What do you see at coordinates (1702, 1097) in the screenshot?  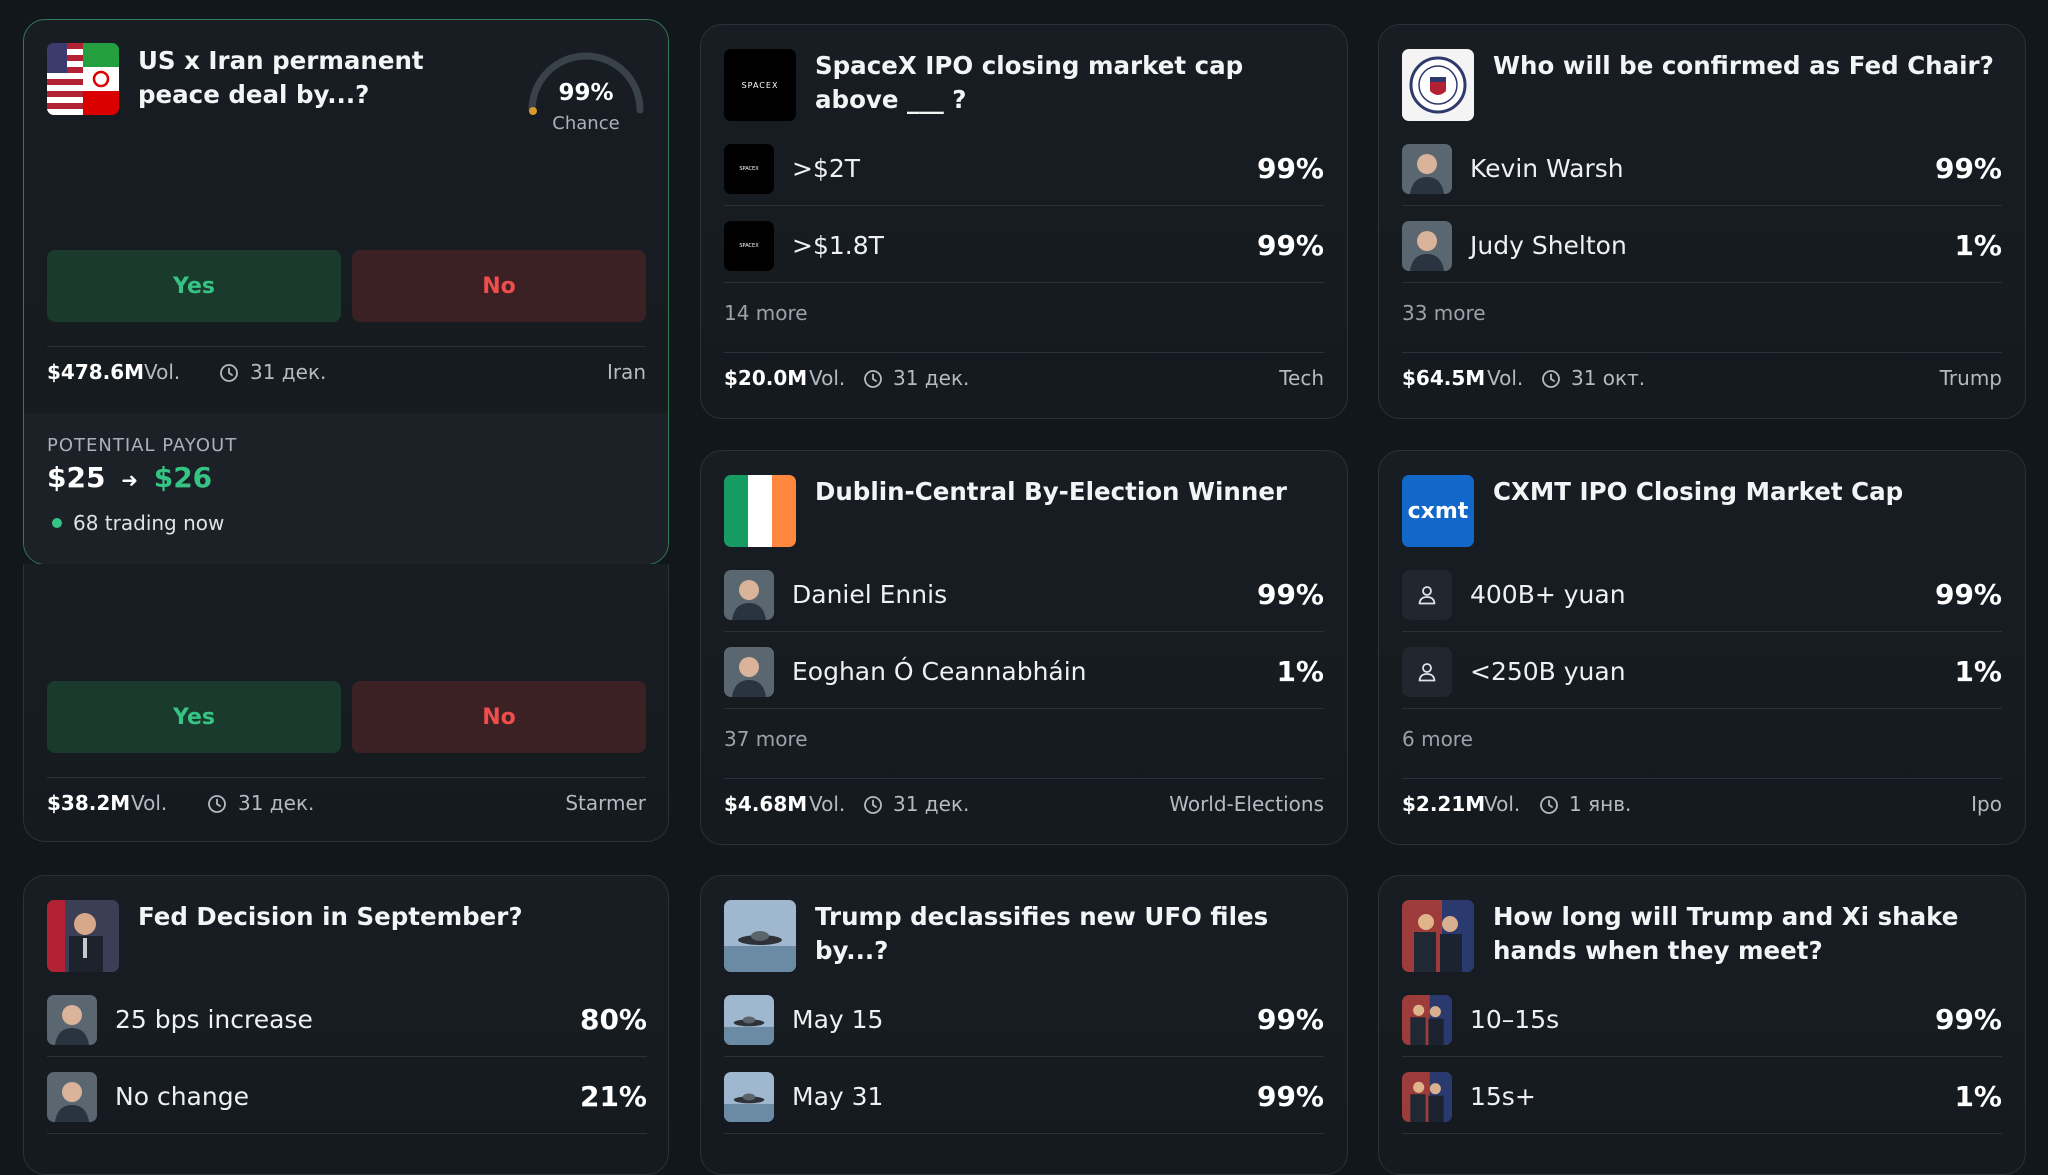 I see `outcome-row: 15s+ 1%` at bounding box center [1702, 1097].